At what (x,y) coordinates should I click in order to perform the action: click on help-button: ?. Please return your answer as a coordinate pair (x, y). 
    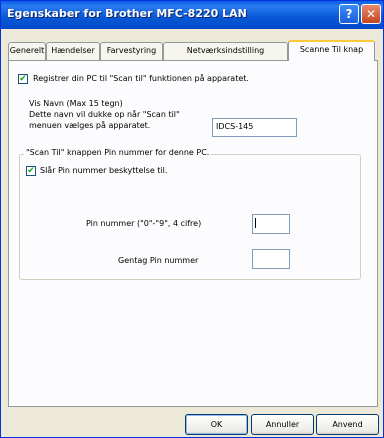
    Looking at the image, I should click on (349, 14).